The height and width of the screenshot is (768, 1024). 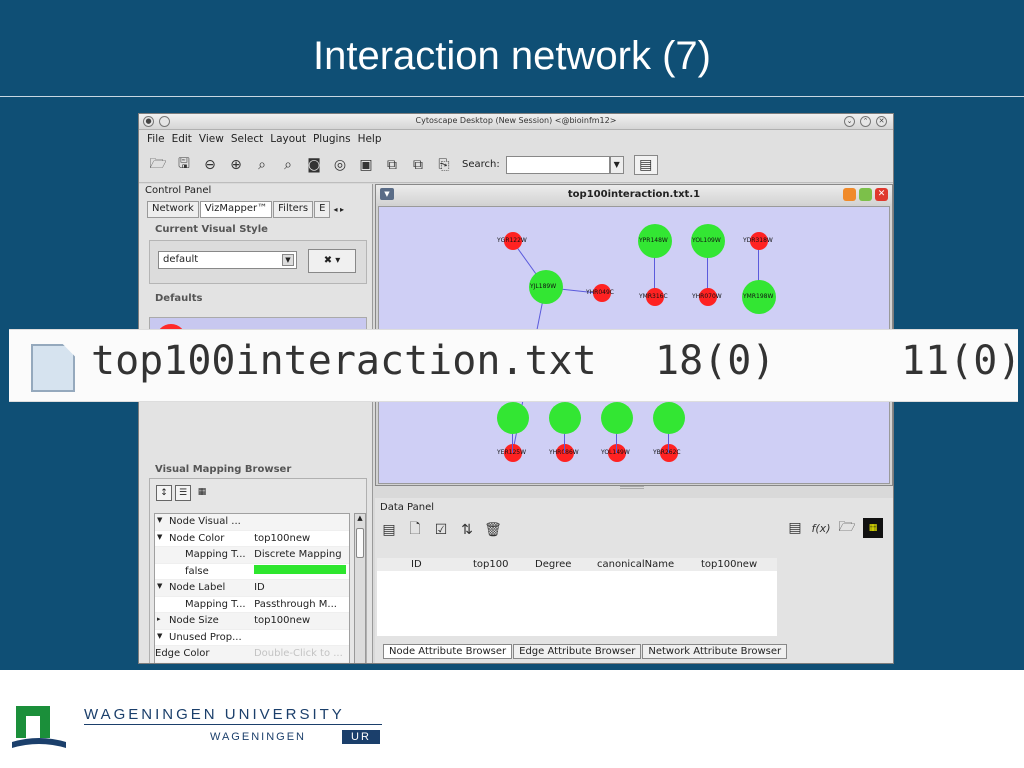 I want to click on sort-icon: ⇅, so click(x=467, y=530).